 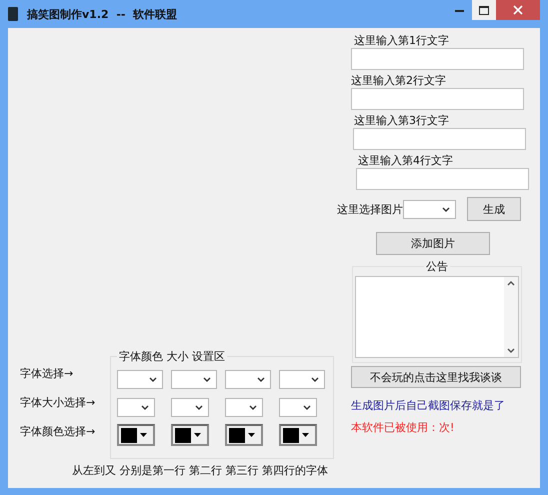 What do you see at coordinates (511, 350) in the screenshot?
I see `scroll-down-icon` at bounding box center [511, 350].